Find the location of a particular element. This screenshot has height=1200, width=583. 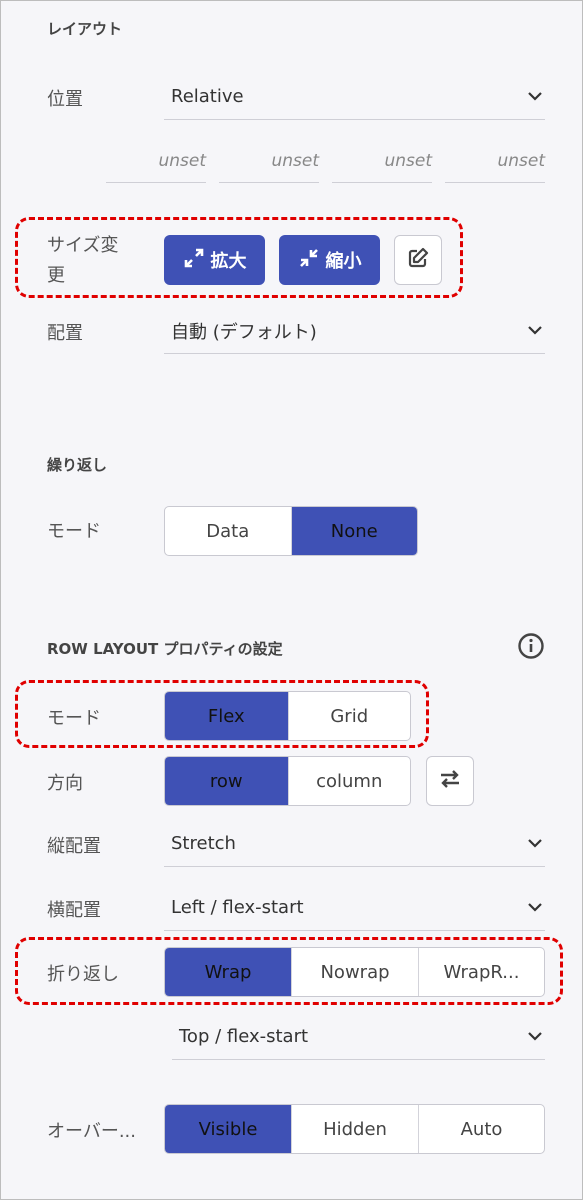

vertical-align-select: Stretch is located at coordinates (354, 844).